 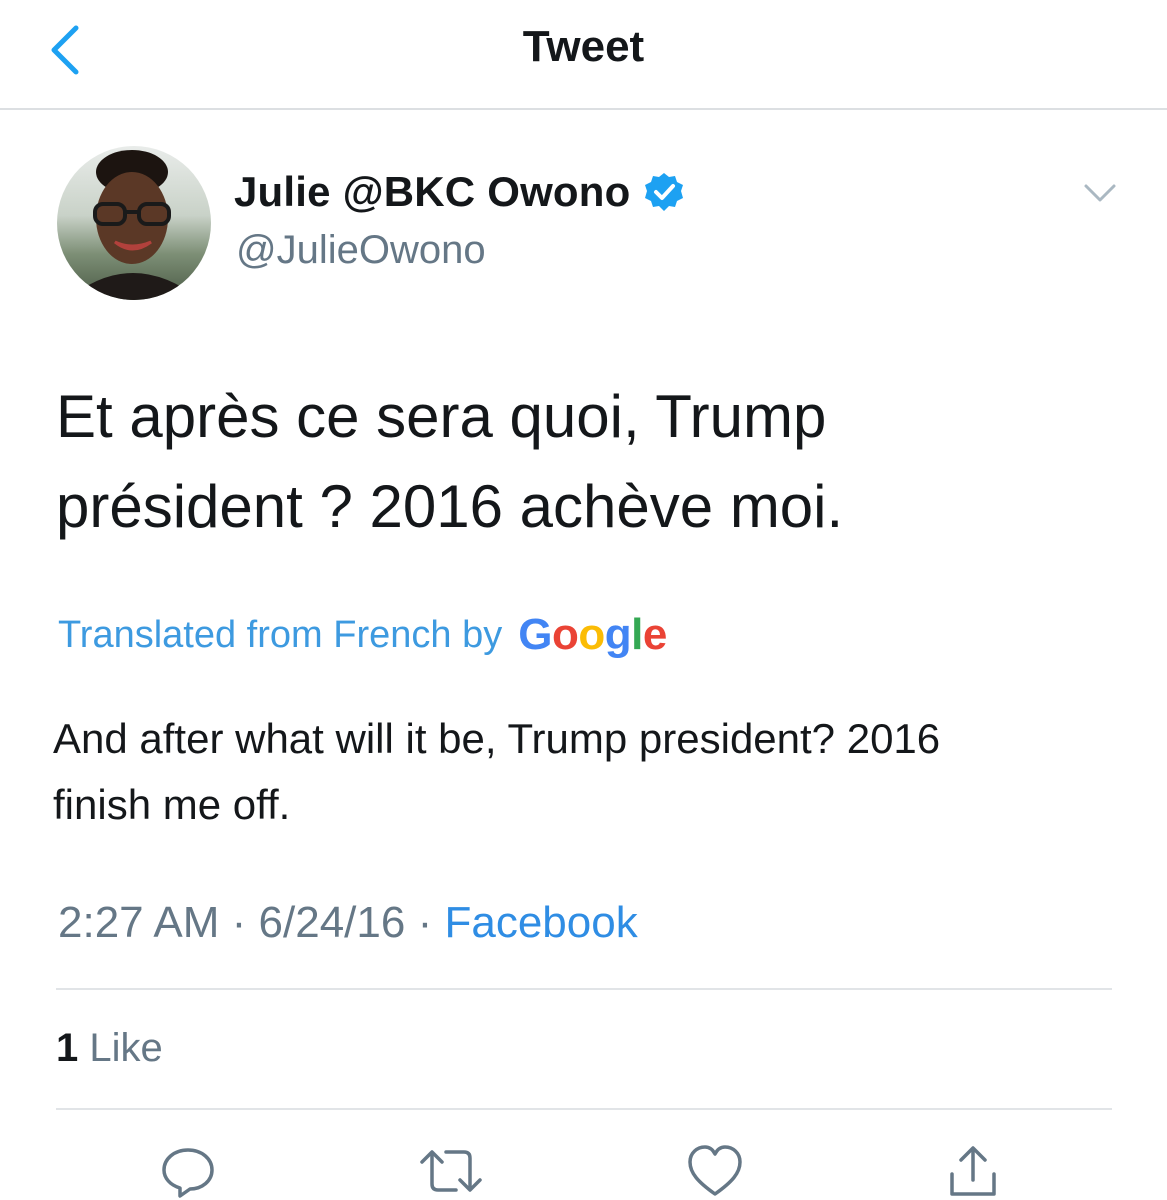 I want to click on google-logo: Google, so click(x=592, y=634).